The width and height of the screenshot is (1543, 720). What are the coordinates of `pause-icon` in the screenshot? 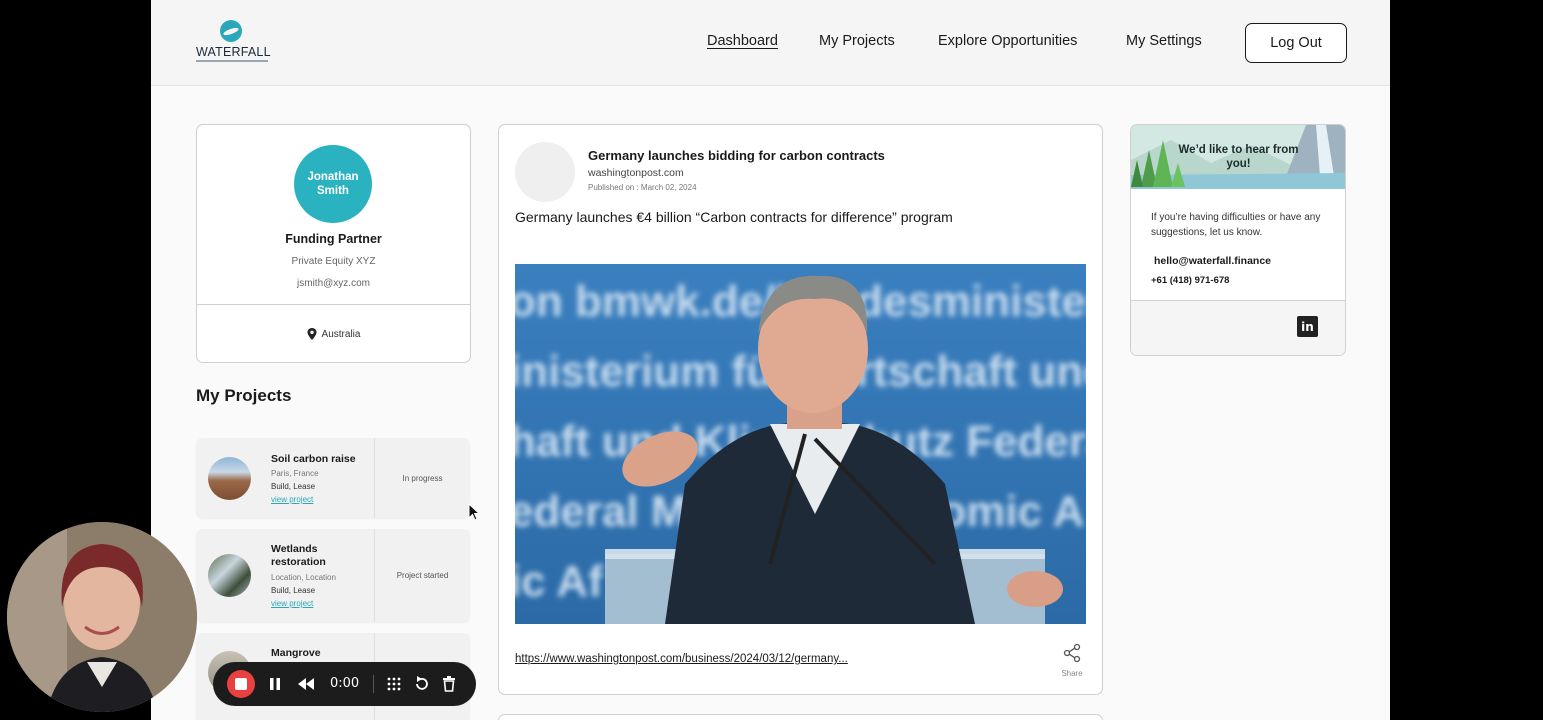 It's located at (275, 684).